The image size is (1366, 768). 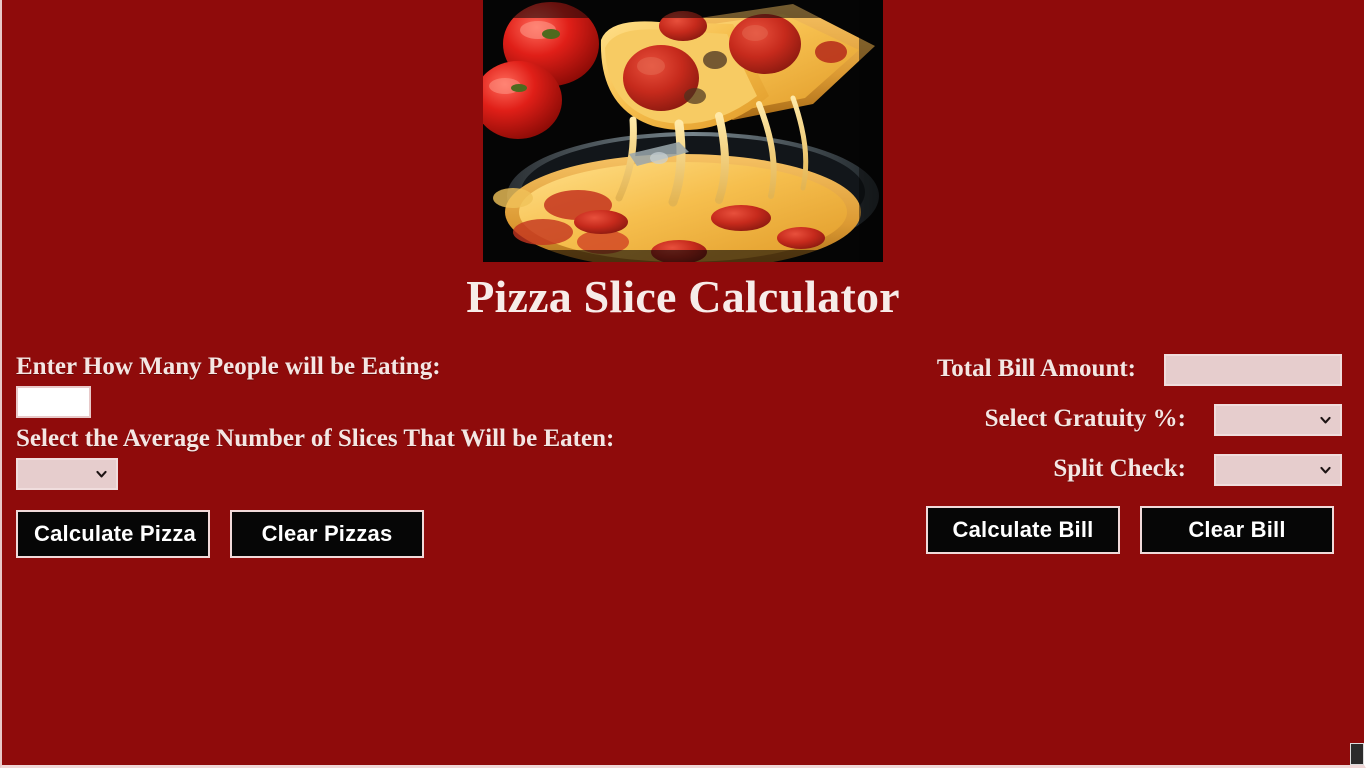 I want to click on gratuity-selected-value, so click(x=1278, y=408).